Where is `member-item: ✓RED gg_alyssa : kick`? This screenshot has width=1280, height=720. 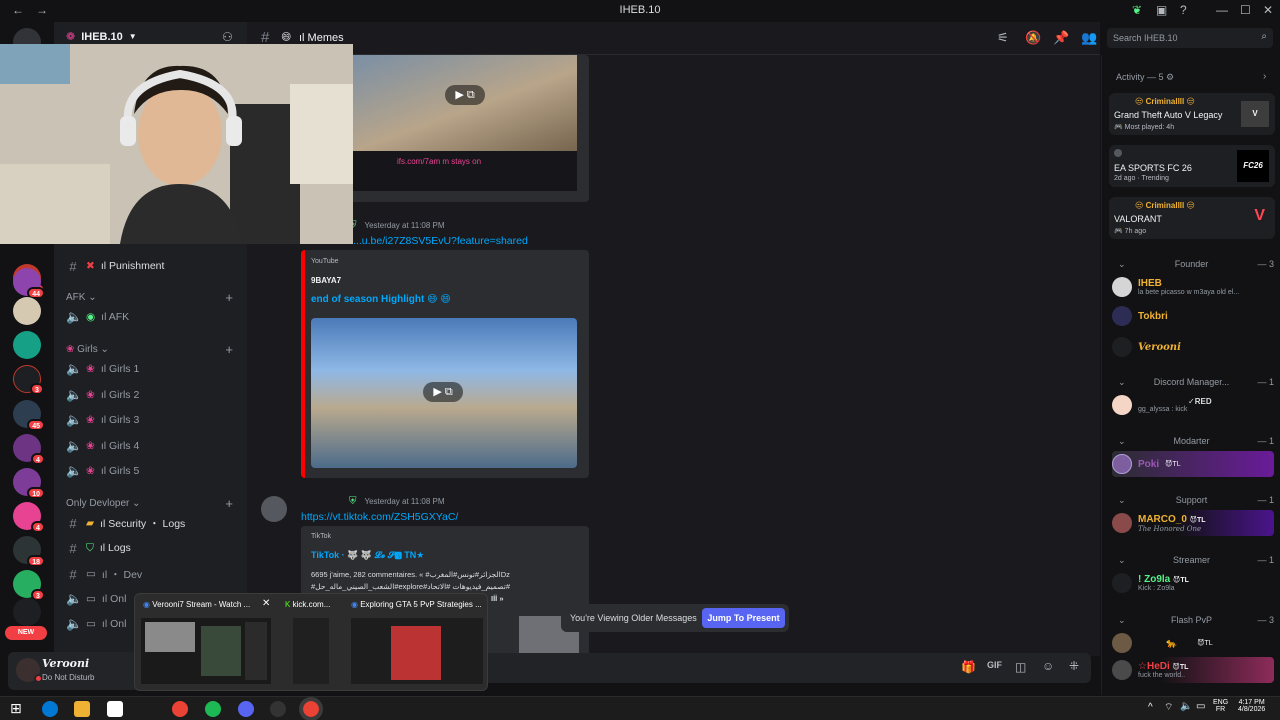 member-item: ✓RED gg_alyssa : kick is located at coordinates (1193, 405).